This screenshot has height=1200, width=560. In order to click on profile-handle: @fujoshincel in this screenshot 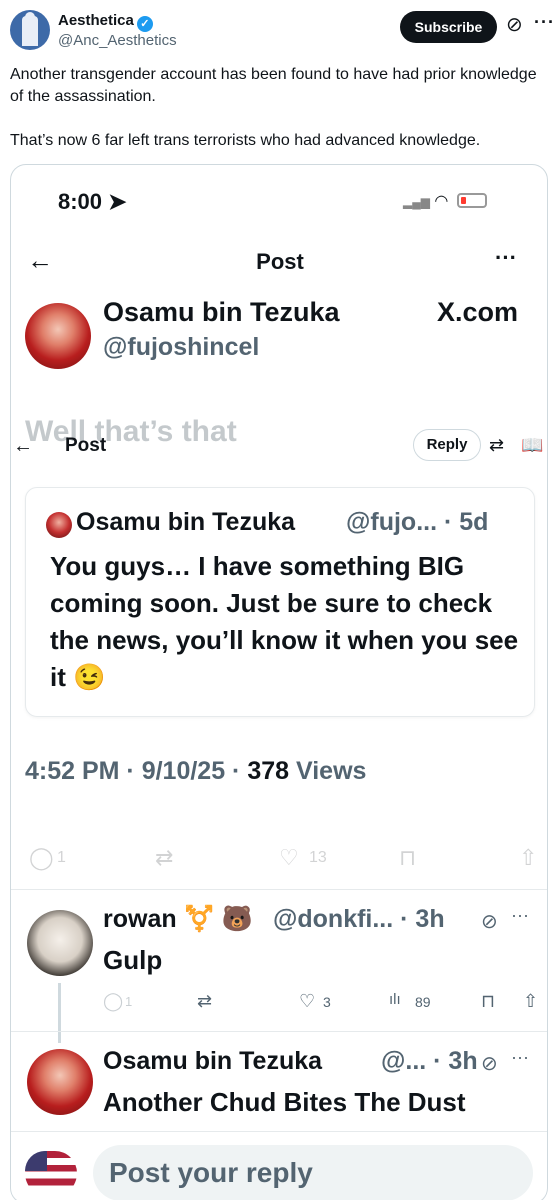, I will do `click(181, 347)`.